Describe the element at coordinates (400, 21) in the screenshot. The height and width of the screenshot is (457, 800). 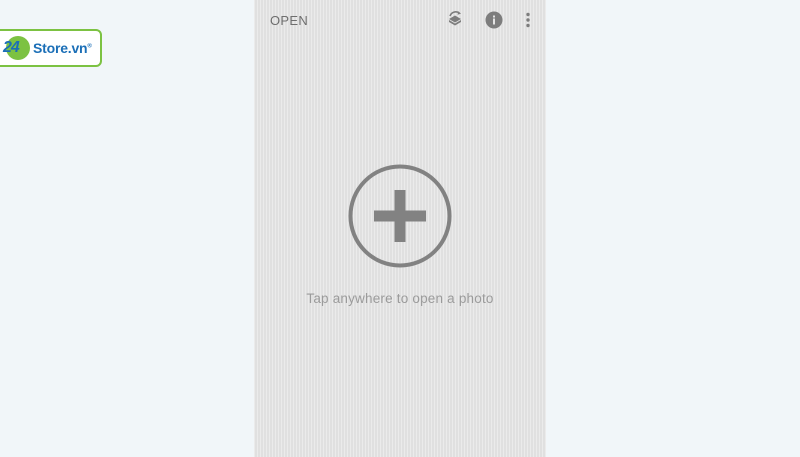
I see `top-toolbar: OPEN` at that location.